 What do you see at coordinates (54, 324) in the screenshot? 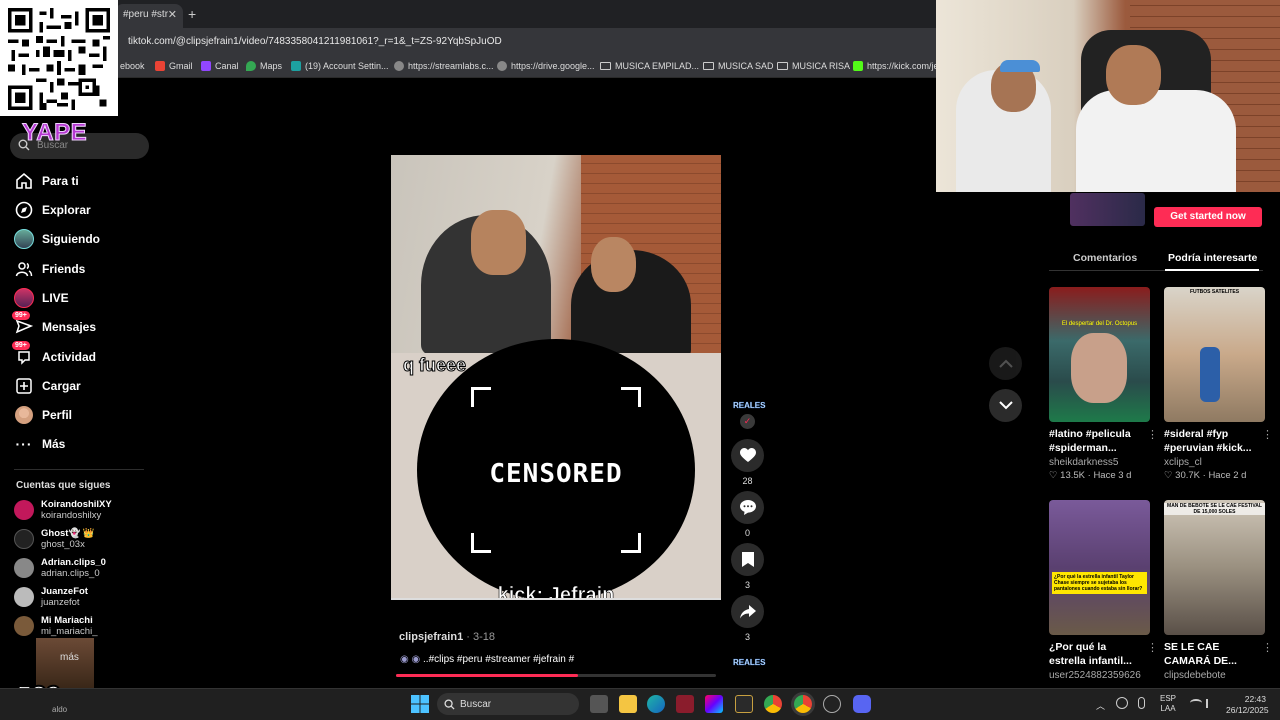
I see `sidebar-item-mensajes: 99+ Mensajes` at bounding box center [54, 324].